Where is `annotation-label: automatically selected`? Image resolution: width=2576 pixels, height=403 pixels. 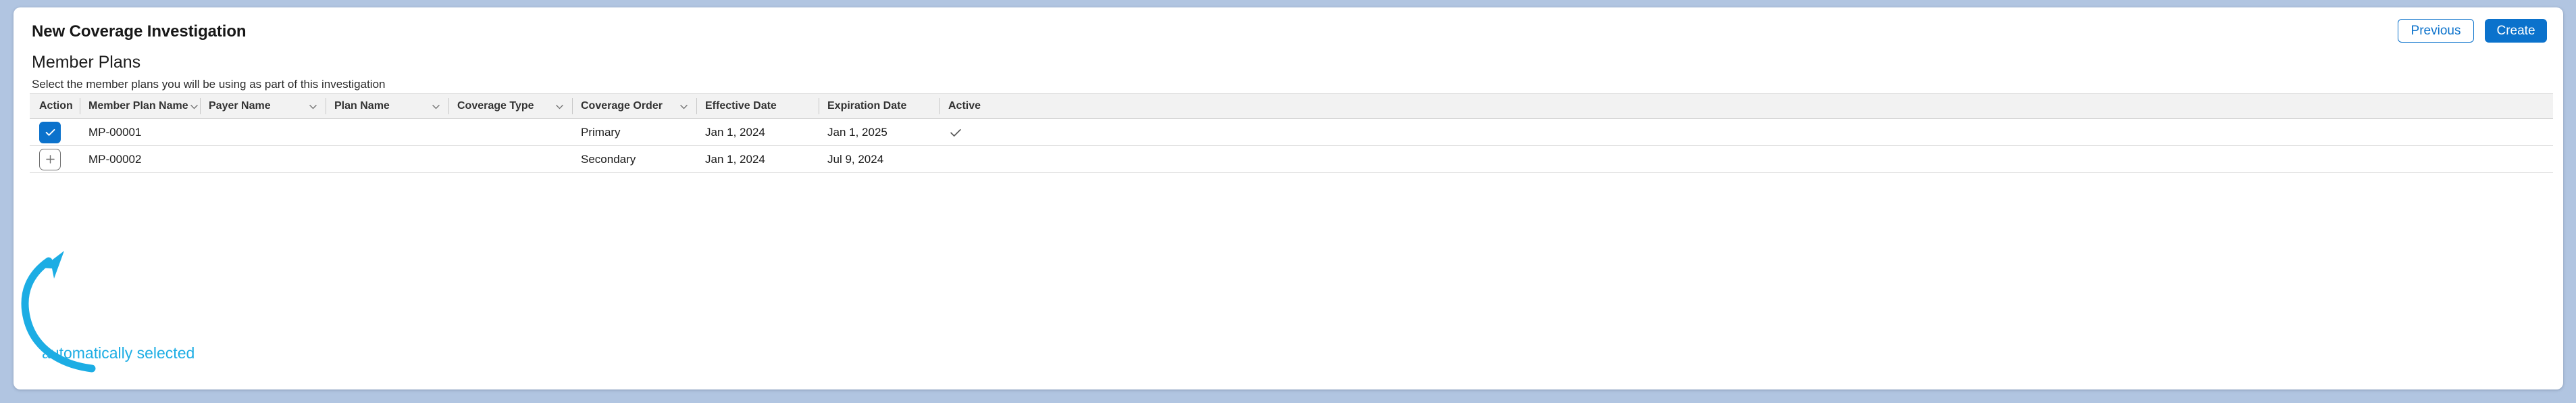 annotation-label: automatically selected is located at coordinates (118, 353).